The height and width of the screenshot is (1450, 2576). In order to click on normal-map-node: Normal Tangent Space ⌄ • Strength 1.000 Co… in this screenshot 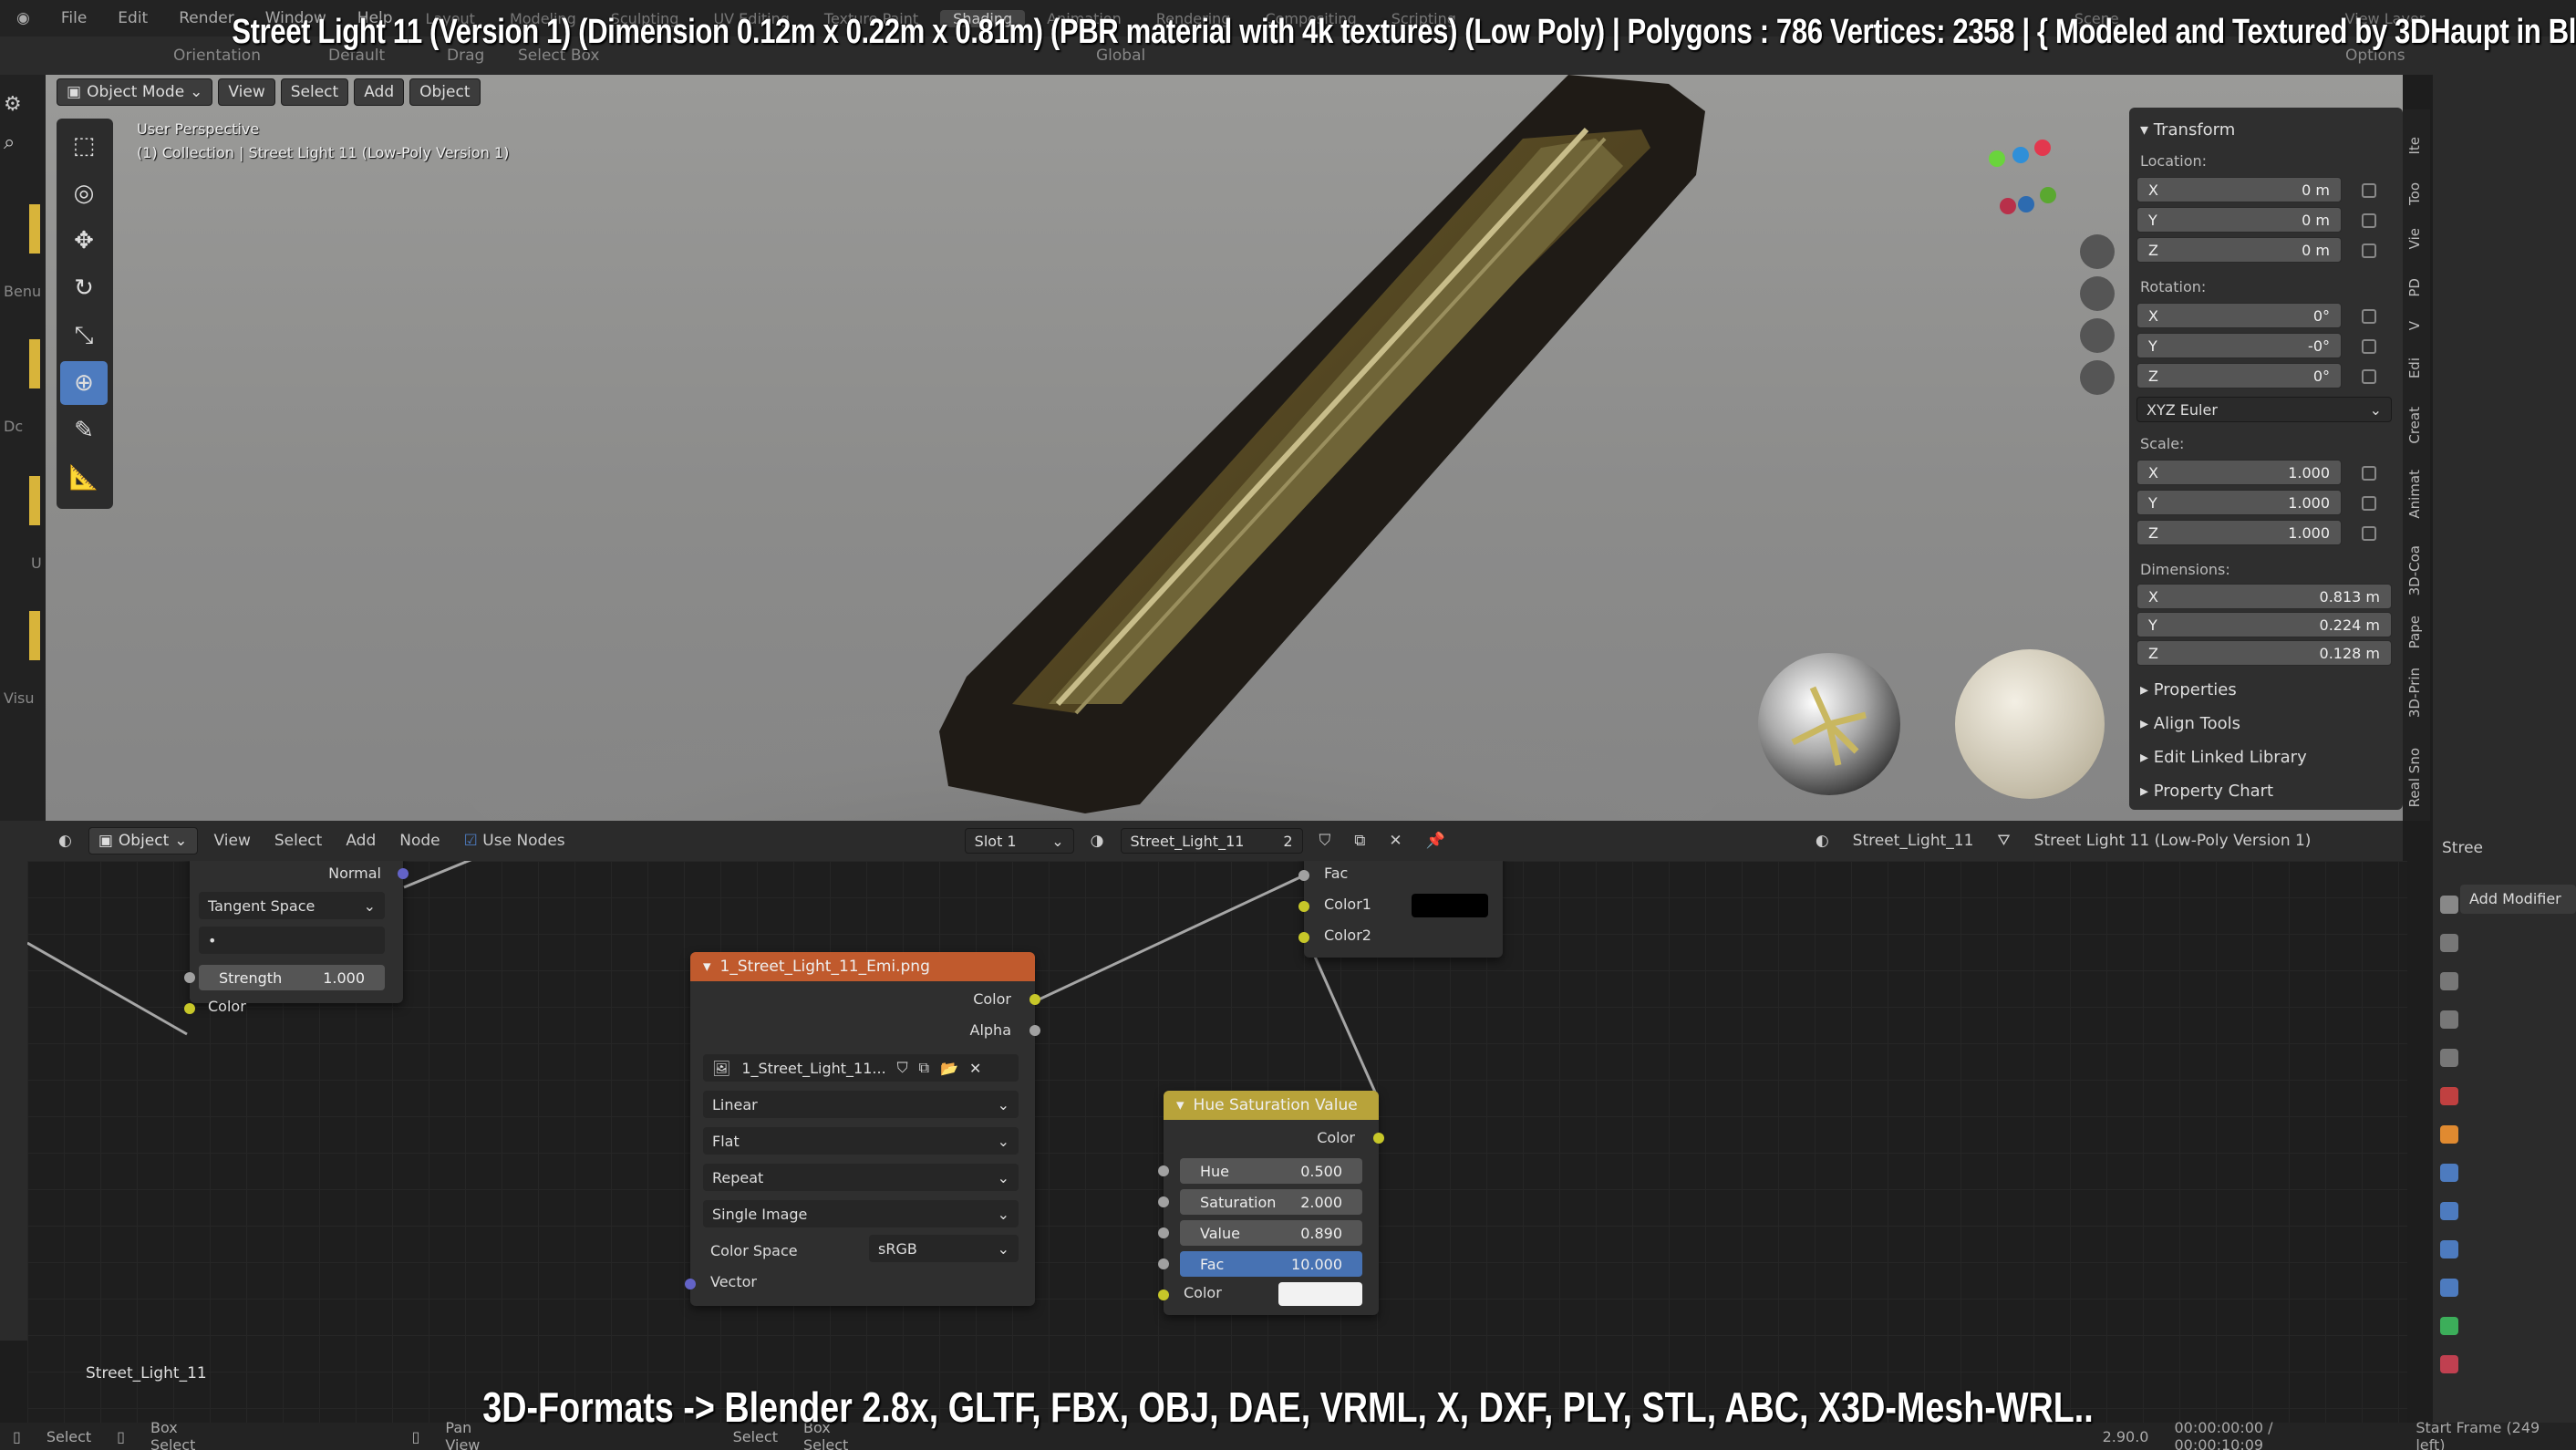, I will do `click(296, 938)`.